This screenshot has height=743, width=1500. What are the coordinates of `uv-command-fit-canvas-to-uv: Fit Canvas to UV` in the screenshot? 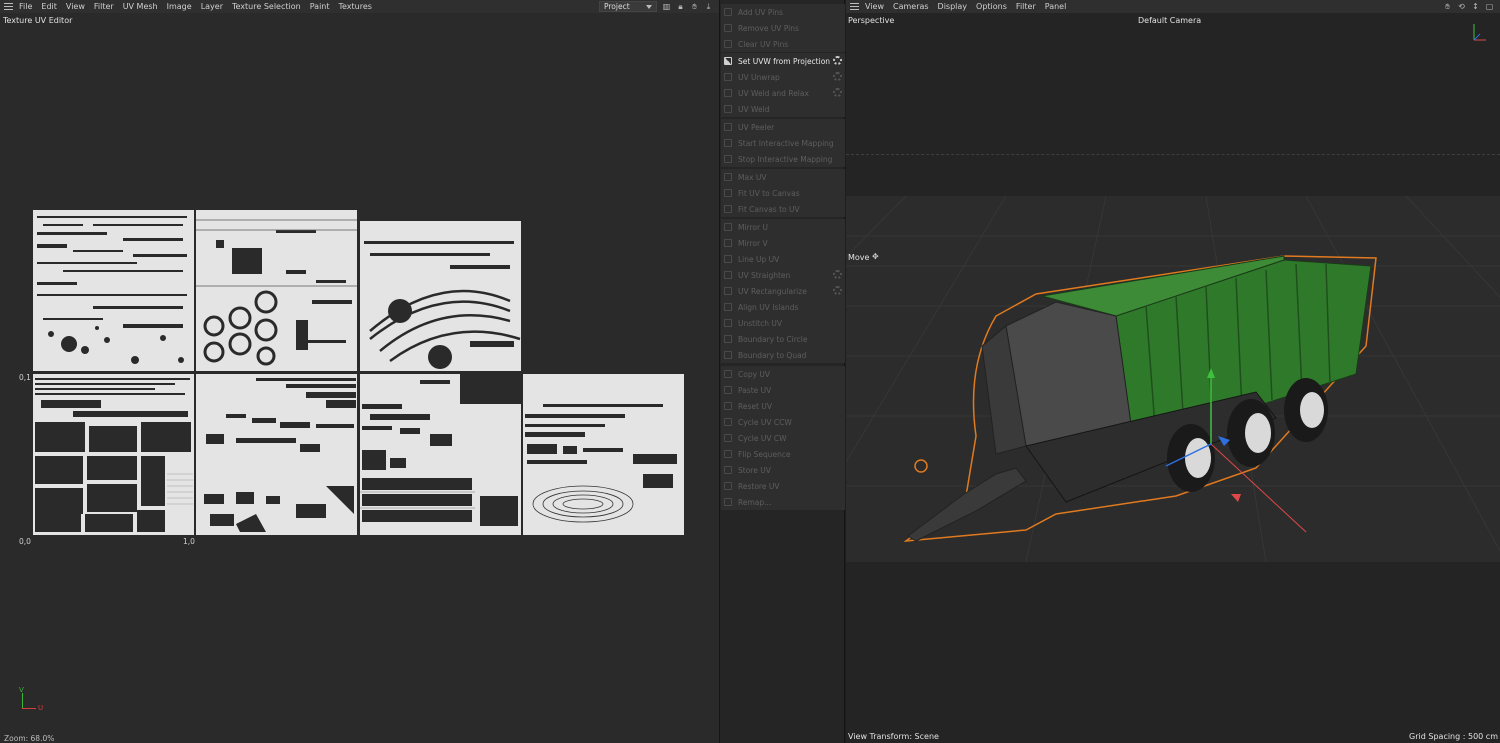 It's located at (783, 209).